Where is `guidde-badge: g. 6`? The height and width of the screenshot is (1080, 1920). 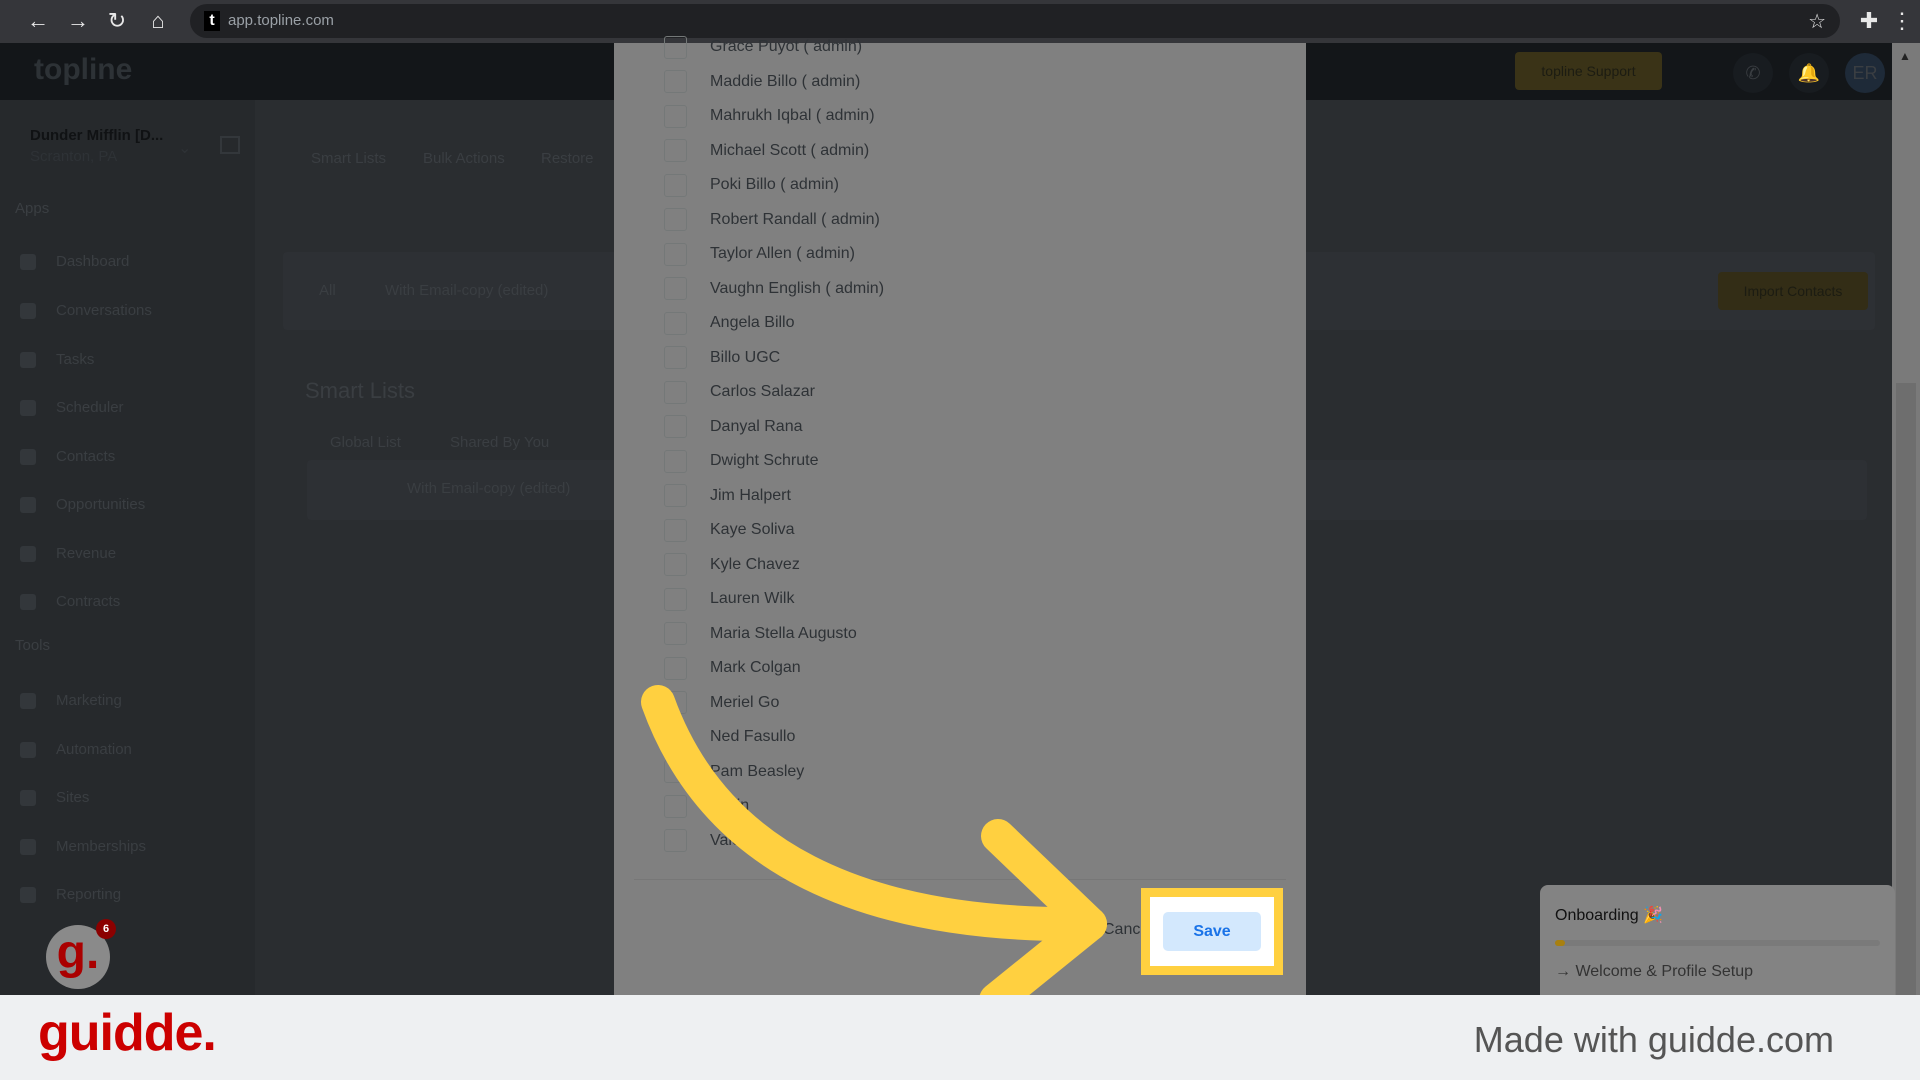
guidde-badge: g. 6 is located at coordinates (81, 954).